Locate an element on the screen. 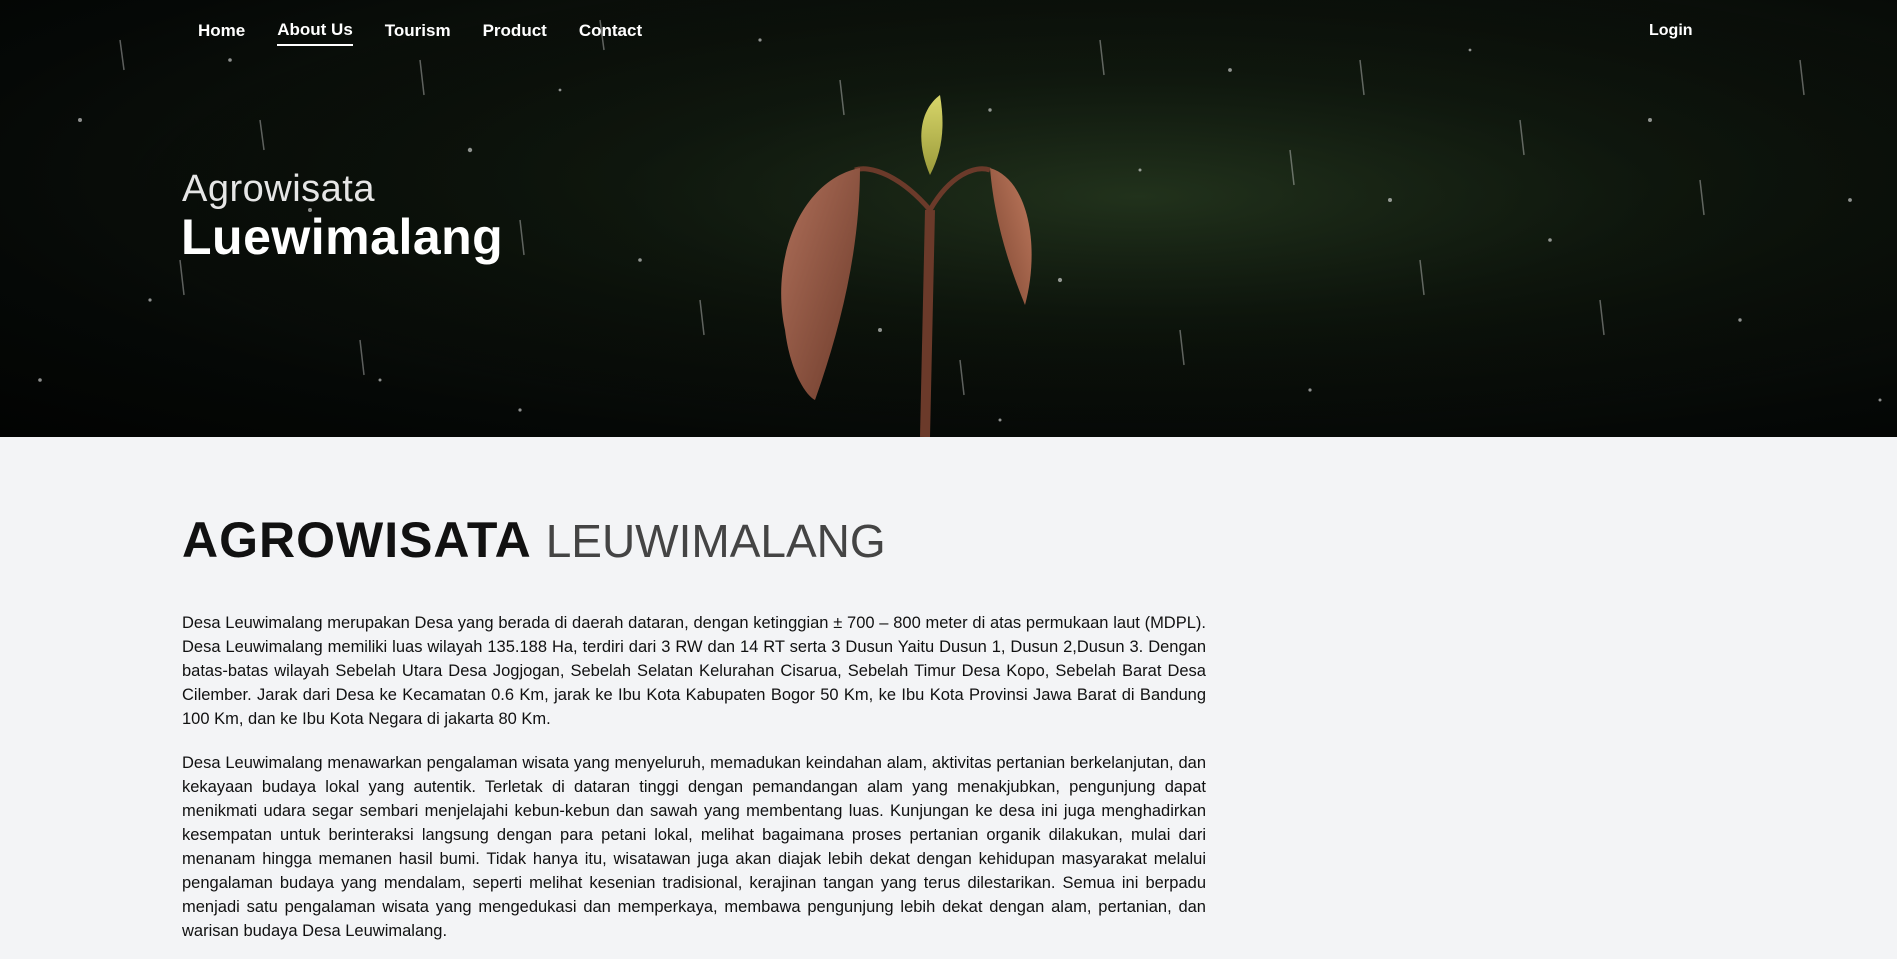 The height and width of the screenshot is (959, 1897). section-title: AGROWISATA LEUWIMALANG is located at coordinates (694, 540).